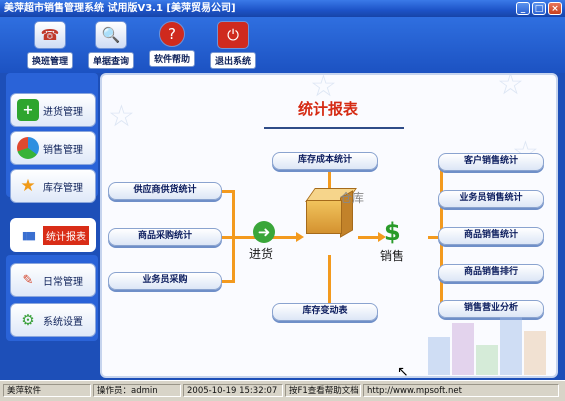 The image size is (565, 401). I want to click on sidebar-item-label: 统计报表, so click(66, 235).